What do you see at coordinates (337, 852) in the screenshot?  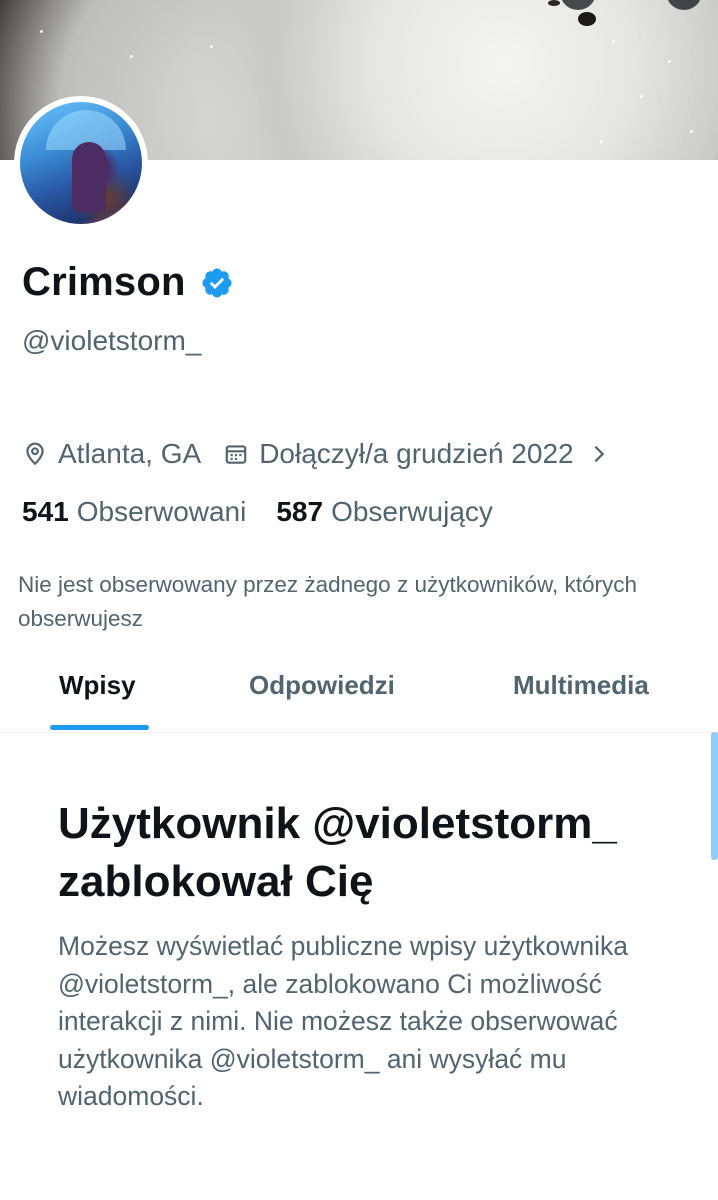 I see `blocked-title: Użytkownik @violetstorm_ zablokował Cię` at bounding box center [337, 852].